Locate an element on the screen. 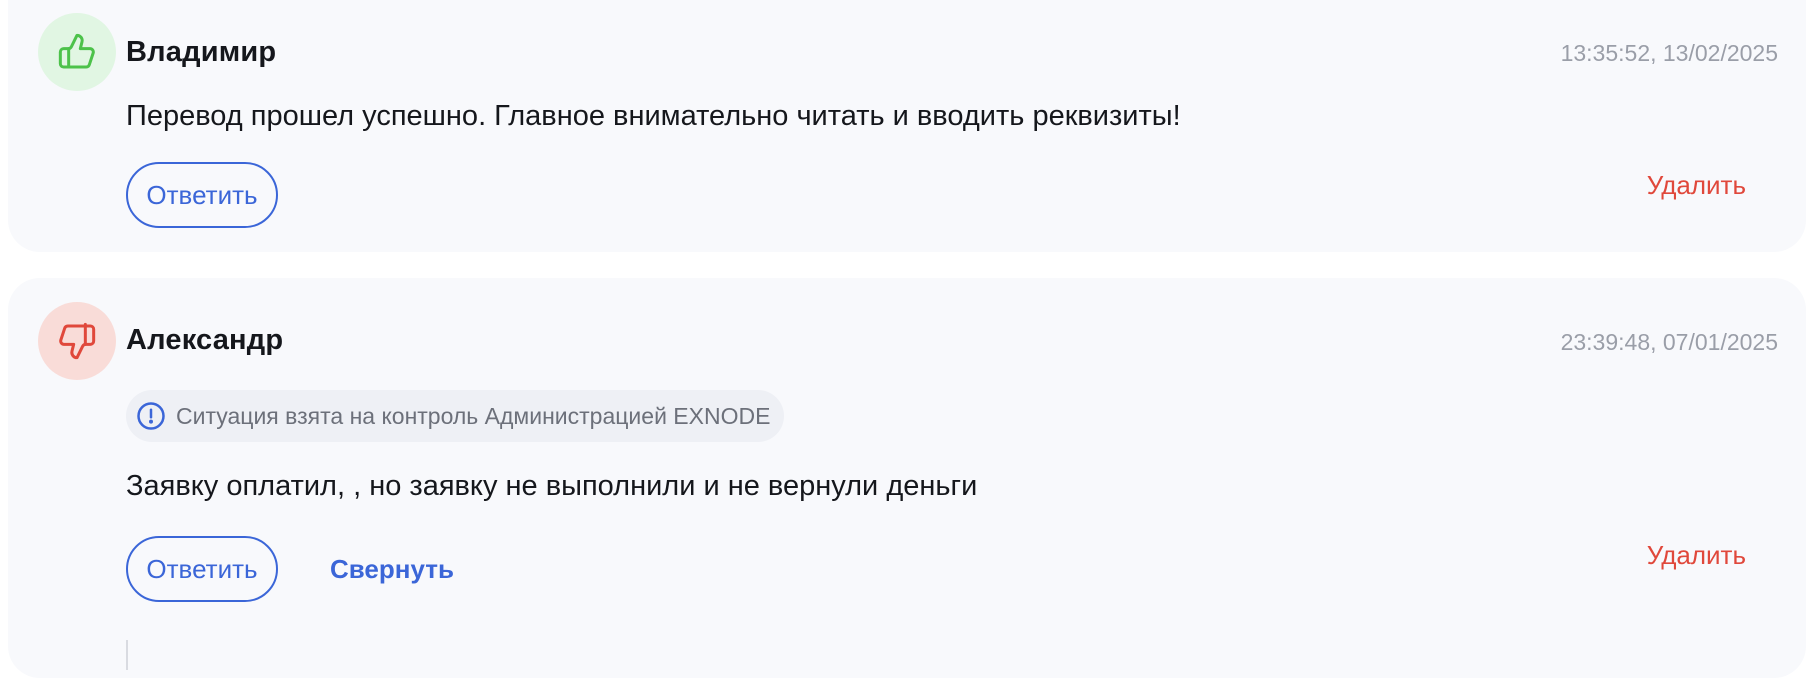 This screenshot has width=1806, height=678. avatar-like is located at coordinates (77, 52).